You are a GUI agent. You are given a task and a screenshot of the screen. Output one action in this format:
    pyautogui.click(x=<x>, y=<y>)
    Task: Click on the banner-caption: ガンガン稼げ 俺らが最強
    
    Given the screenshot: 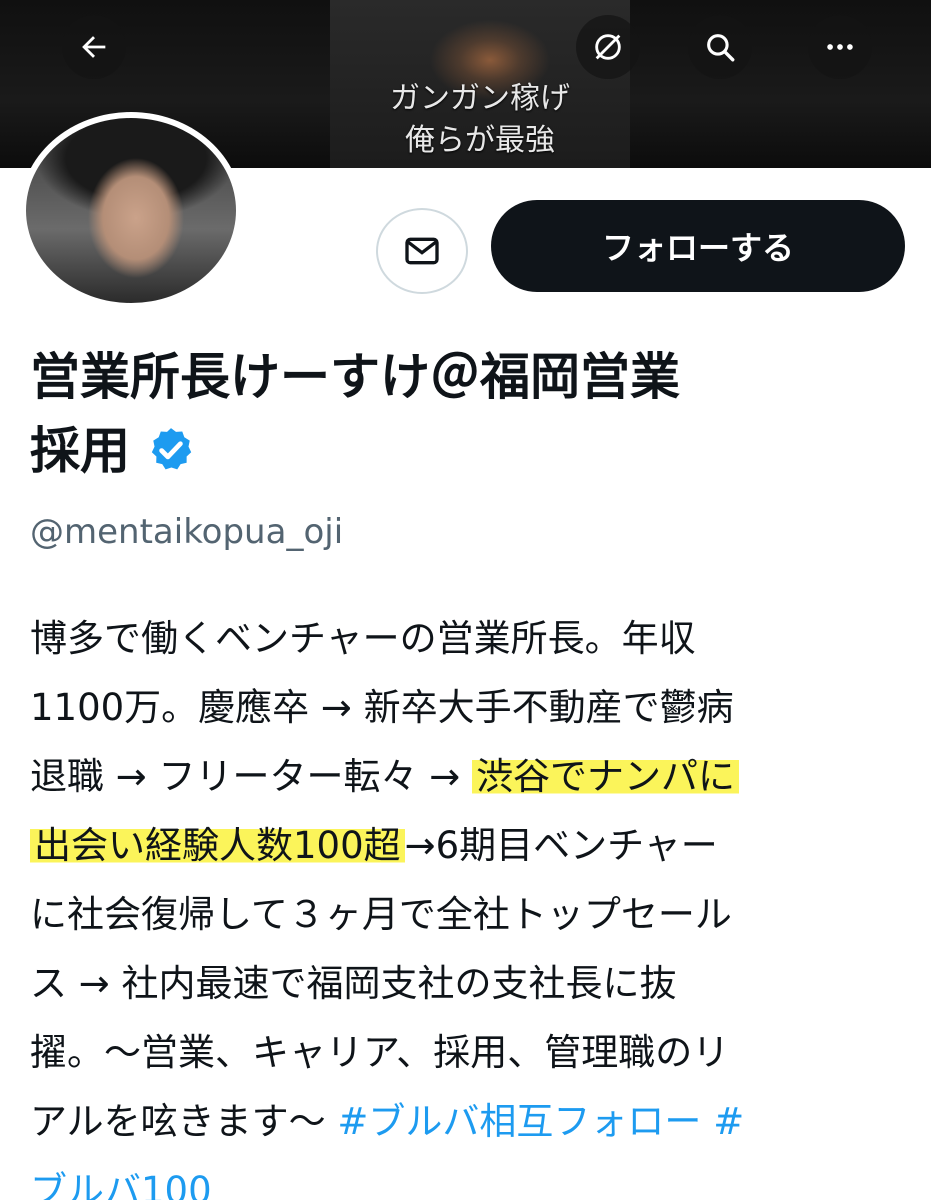 What is the action you would take?
    pyautogui.click(x=480, y=120)
    